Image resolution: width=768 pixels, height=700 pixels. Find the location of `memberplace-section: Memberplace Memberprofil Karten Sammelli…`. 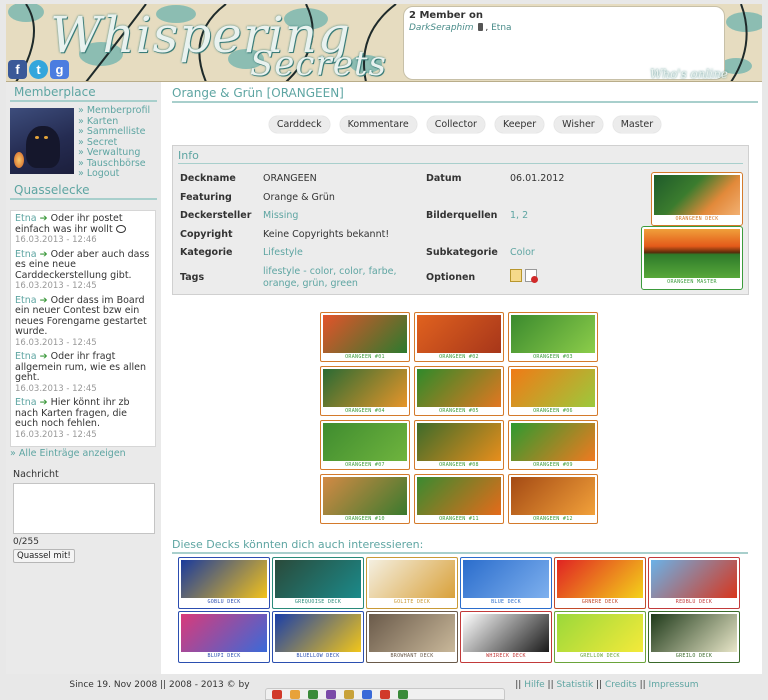

memberplace-section: Memberplace Memberprofil Karten Sammelli… is located at coordinates (83, 130).